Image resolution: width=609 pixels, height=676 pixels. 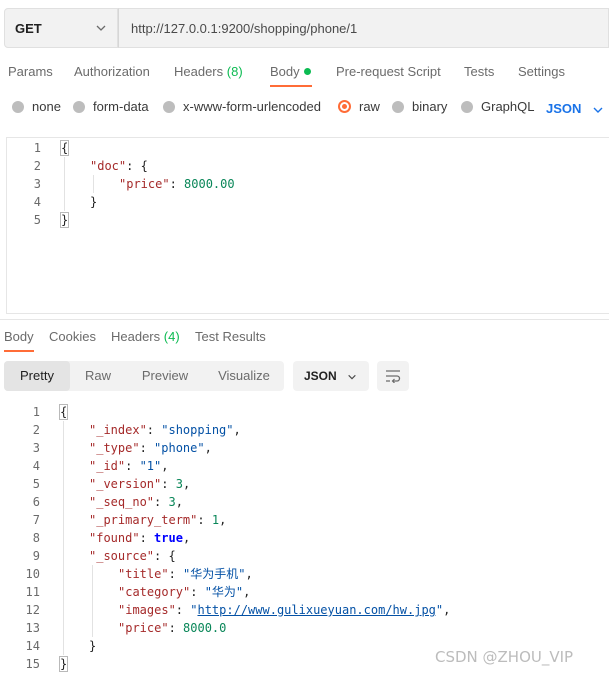 I want to click on code-text: "_seq_no": 3,, so click(x=136, y=502).